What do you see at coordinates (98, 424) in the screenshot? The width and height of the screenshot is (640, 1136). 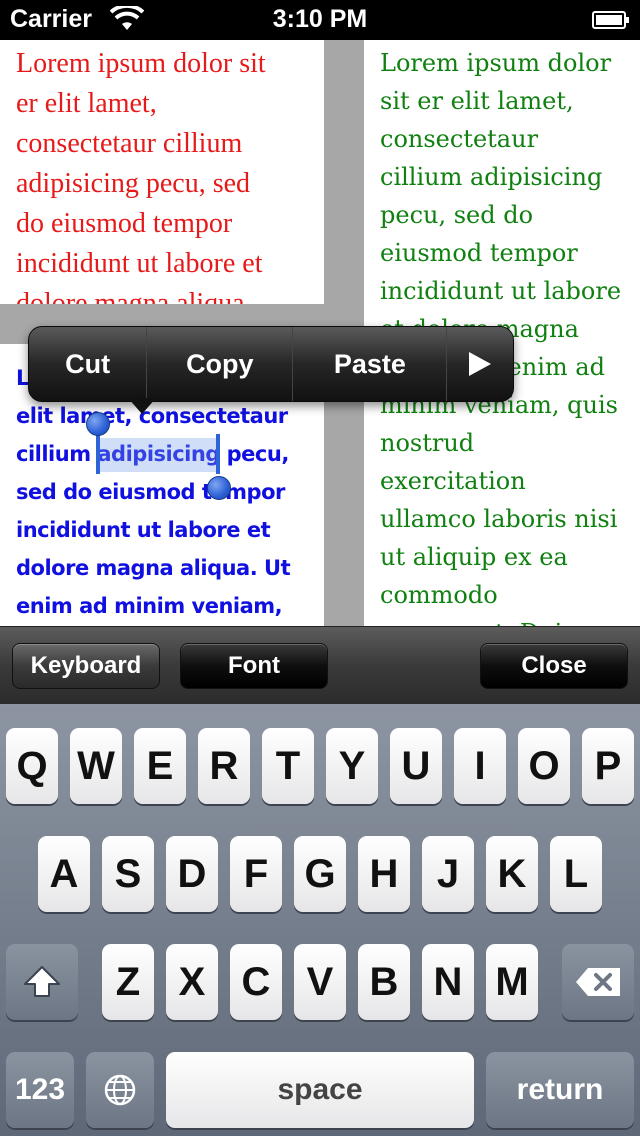 I see `selection-start-handle` at bounding box center [98, 424].